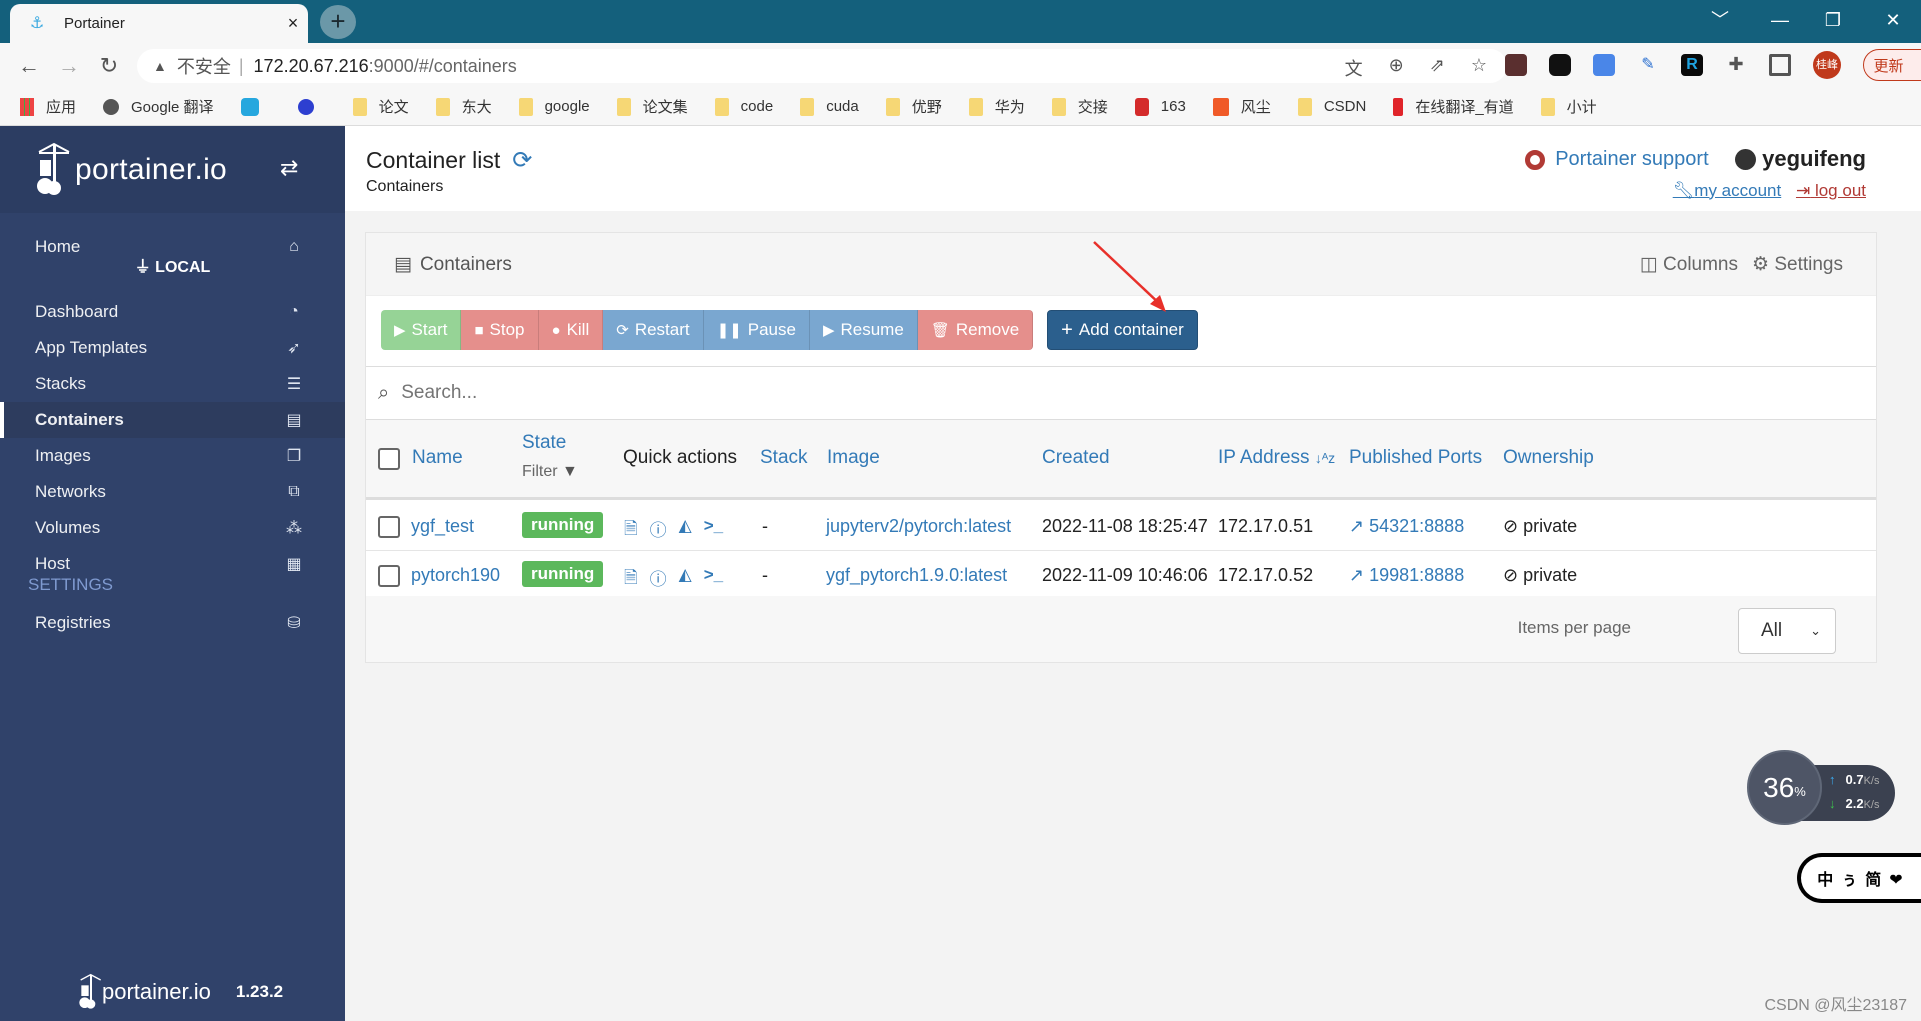 The height and width of the screenshot is (1021, 1921). Describe the element at coordinates (172, 348) in the screenshot. I see `sidebar-item-app-templates: App Templates ➶` at that location.